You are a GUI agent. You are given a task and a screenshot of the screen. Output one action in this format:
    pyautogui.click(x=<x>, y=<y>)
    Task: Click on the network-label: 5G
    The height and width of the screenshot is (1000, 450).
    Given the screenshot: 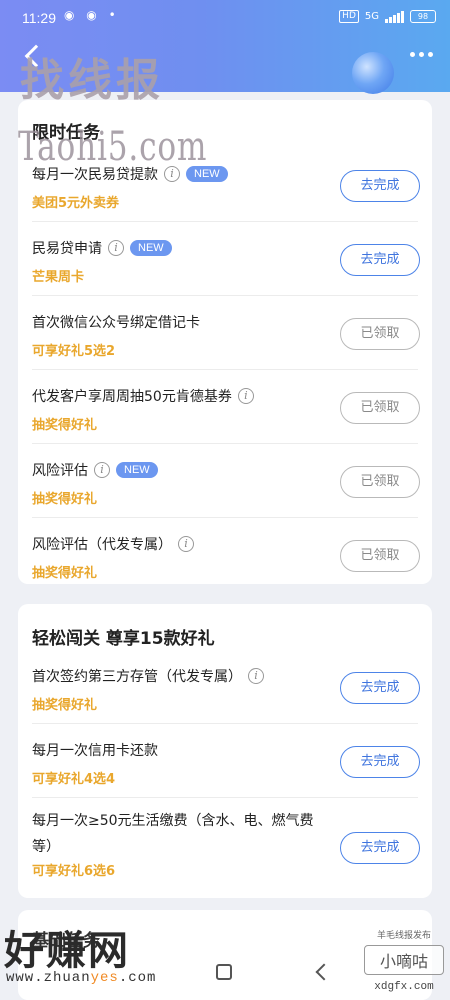 What is the action you would take?
    pyautogui.click(x=371, y=16)
    